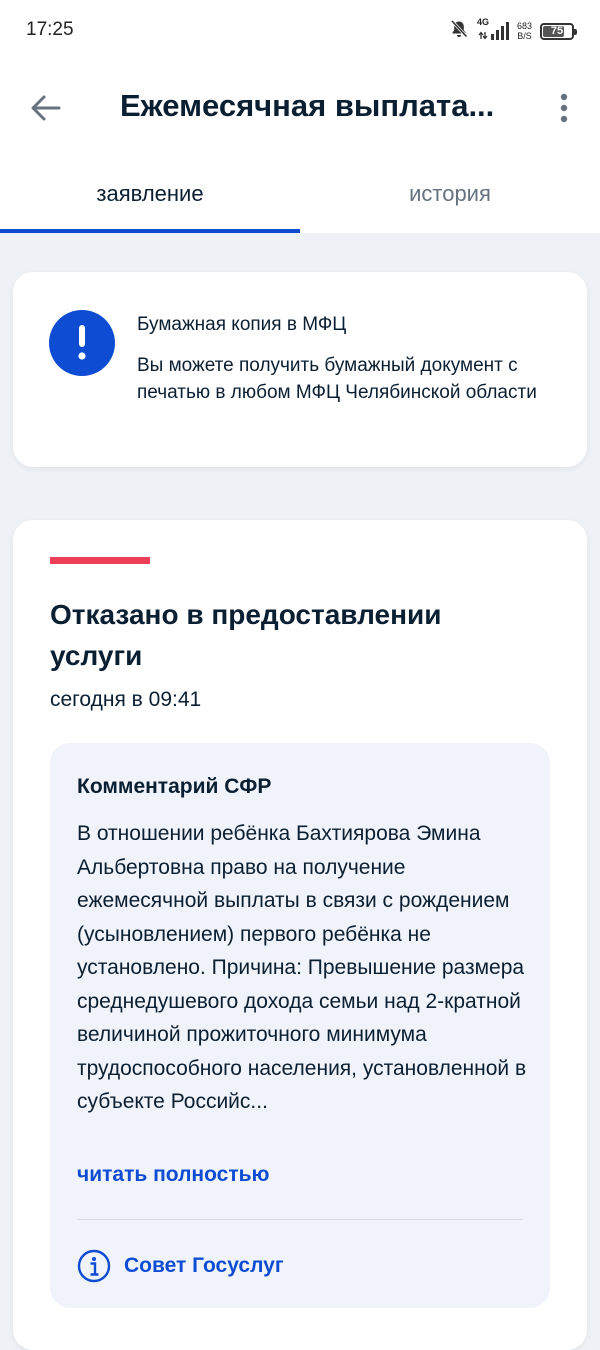  Describe the element at coordinates (459, 31) in the screenshot. I see `mute-icon` at that location.